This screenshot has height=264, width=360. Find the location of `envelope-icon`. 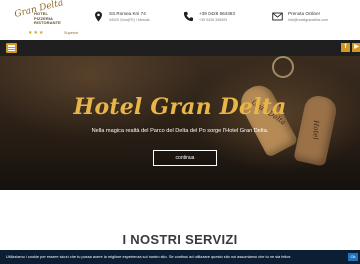

envelope-icon is located at coordinates (277, 16).